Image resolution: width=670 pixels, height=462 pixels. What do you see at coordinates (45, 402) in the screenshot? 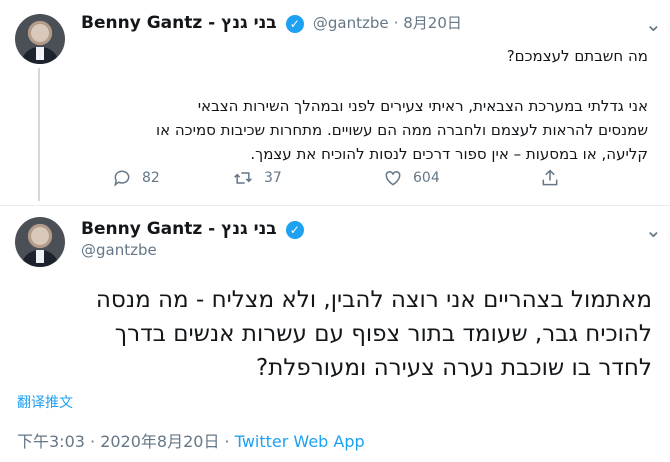
I see `translate-tweet-link: 翻译推文` at bounding box center [45, 402].